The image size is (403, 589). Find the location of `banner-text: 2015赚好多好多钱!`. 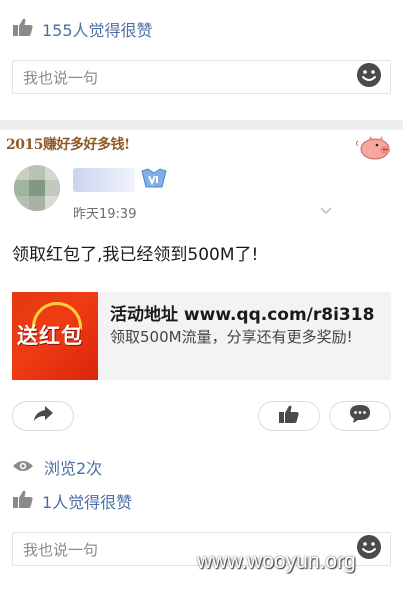

banner-text: 2015赚好多好多钱! is located at coordinates (68, 145).